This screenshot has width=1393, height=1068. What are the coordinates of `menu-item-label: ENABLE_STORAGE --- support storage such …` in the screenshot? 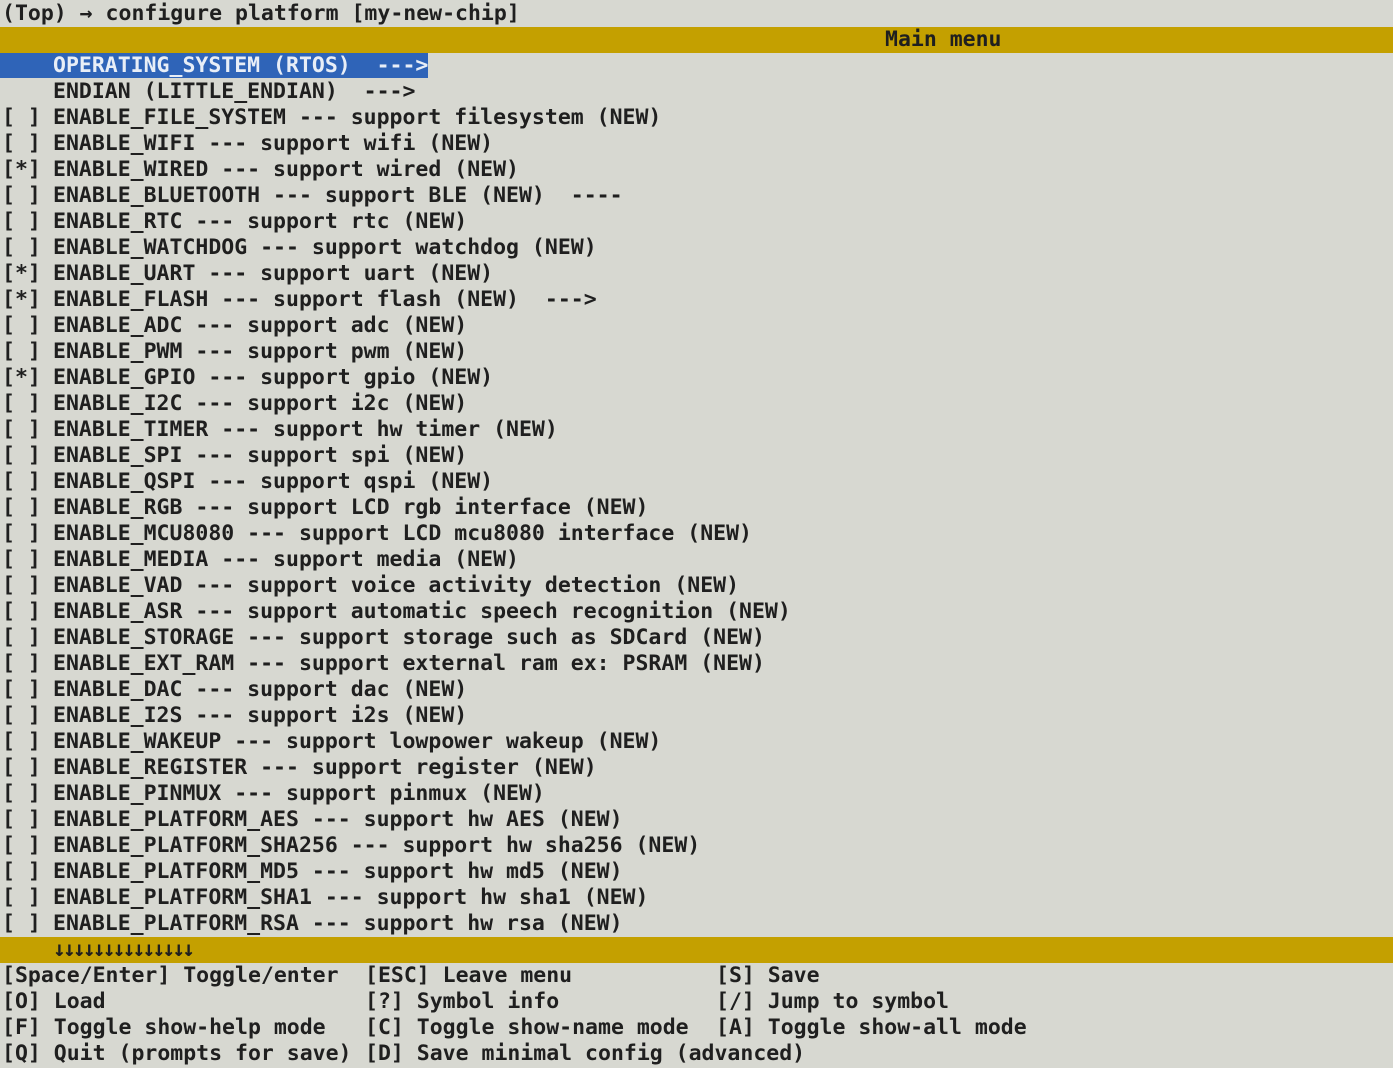 It's located at (409, 637).